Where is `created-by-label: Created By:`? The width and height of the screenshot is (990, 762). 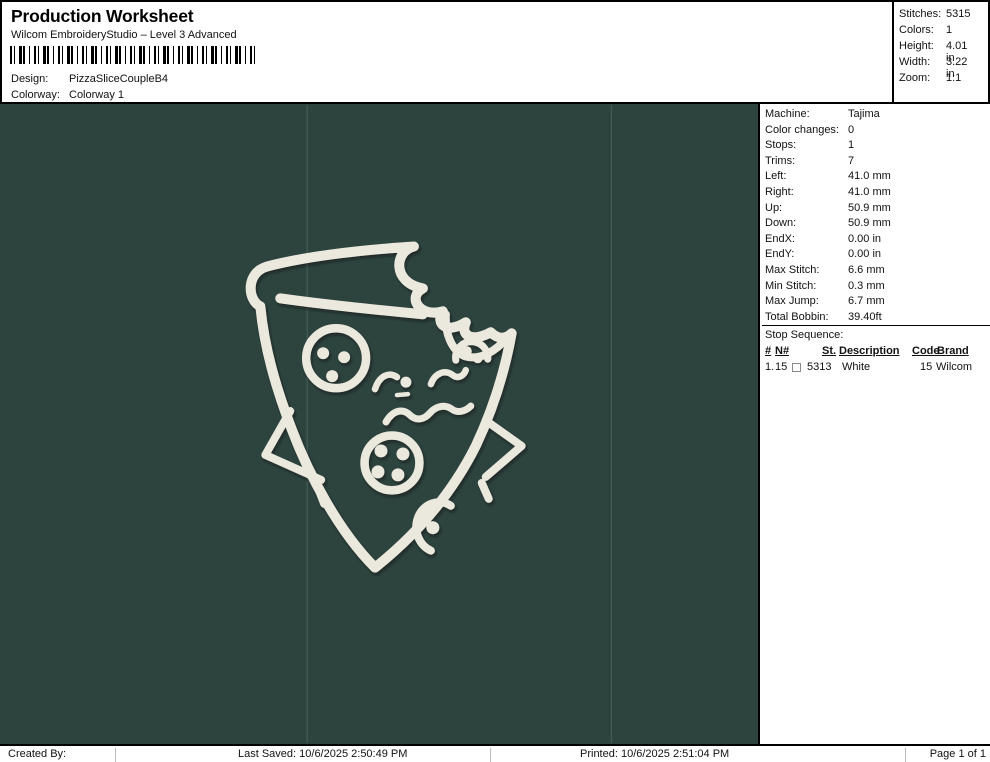 created-by-label: Created By: is located at coordinates (37, 754).